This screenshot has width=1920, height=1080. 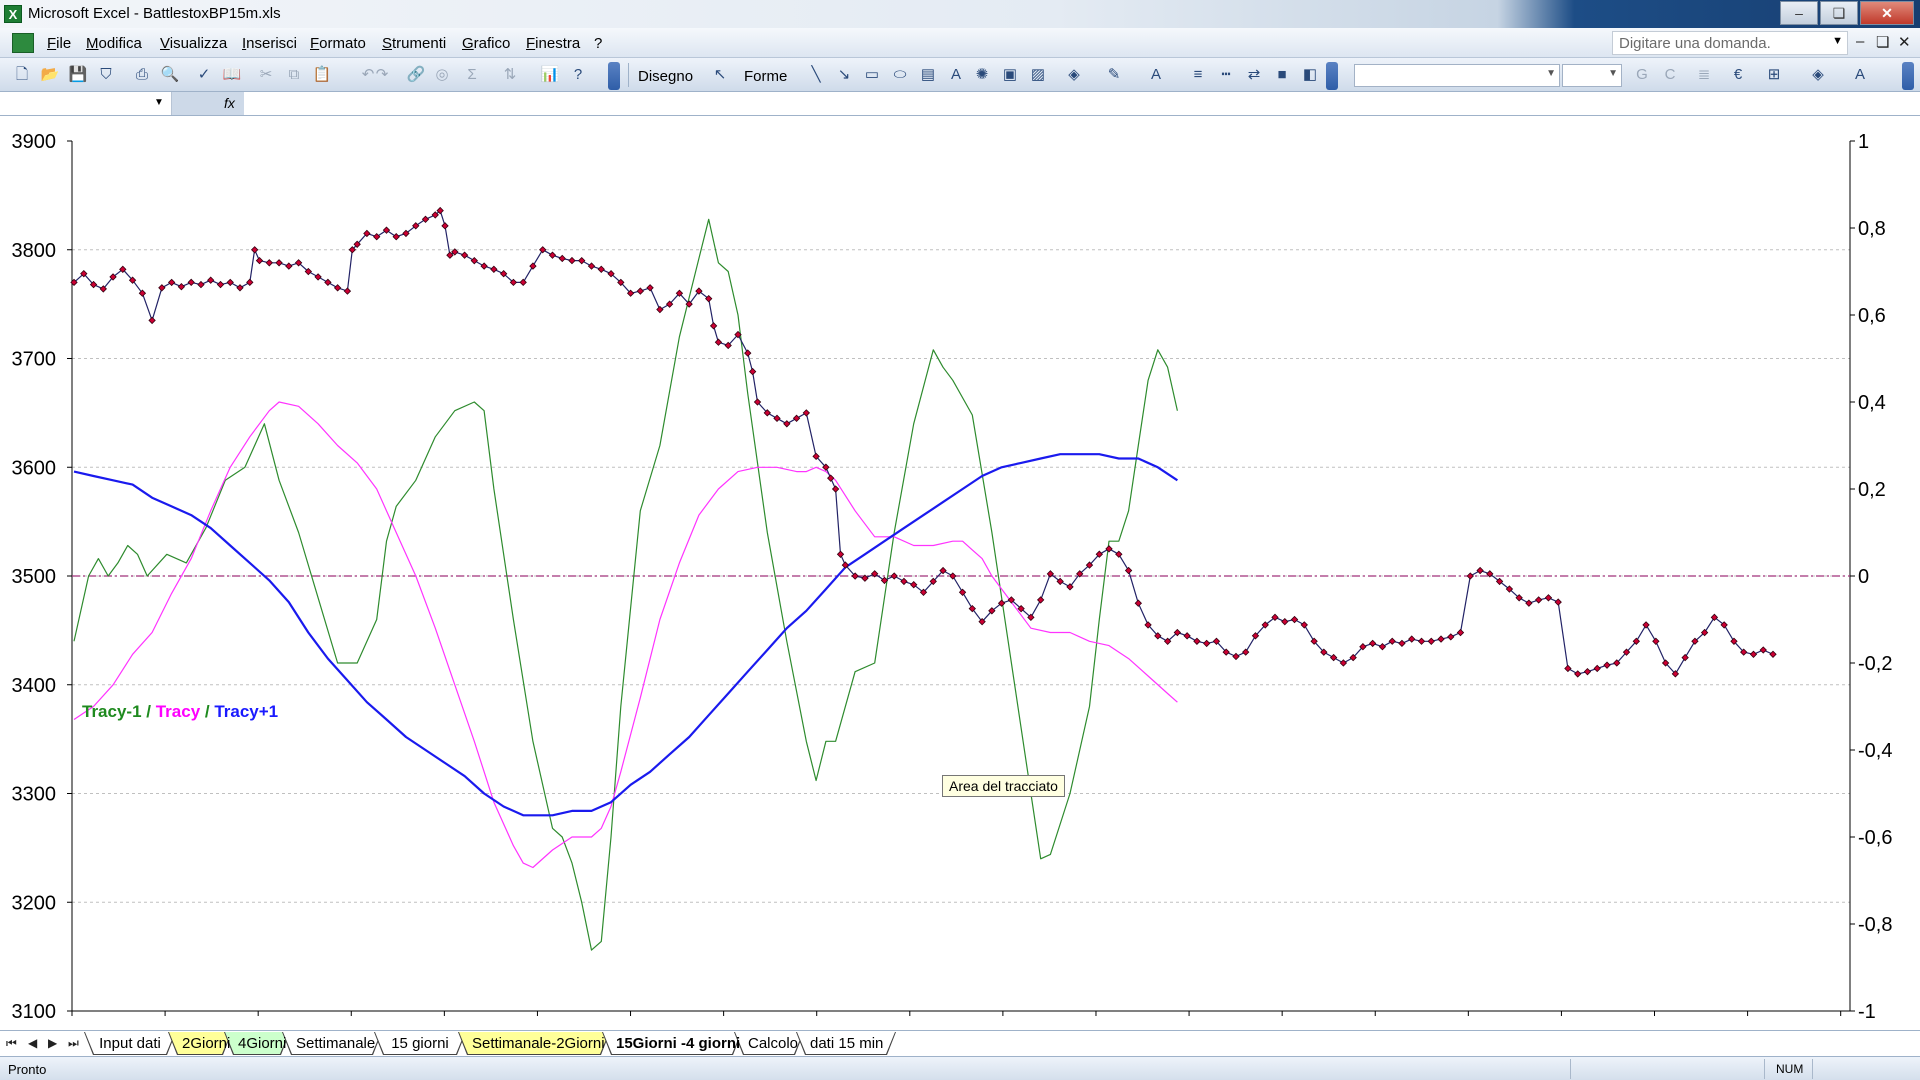 What do you see at coordinates (420, 1043) in the screenshot?
I see `sheet-tab: 15 giorni` at bounding box center [420, 1043].